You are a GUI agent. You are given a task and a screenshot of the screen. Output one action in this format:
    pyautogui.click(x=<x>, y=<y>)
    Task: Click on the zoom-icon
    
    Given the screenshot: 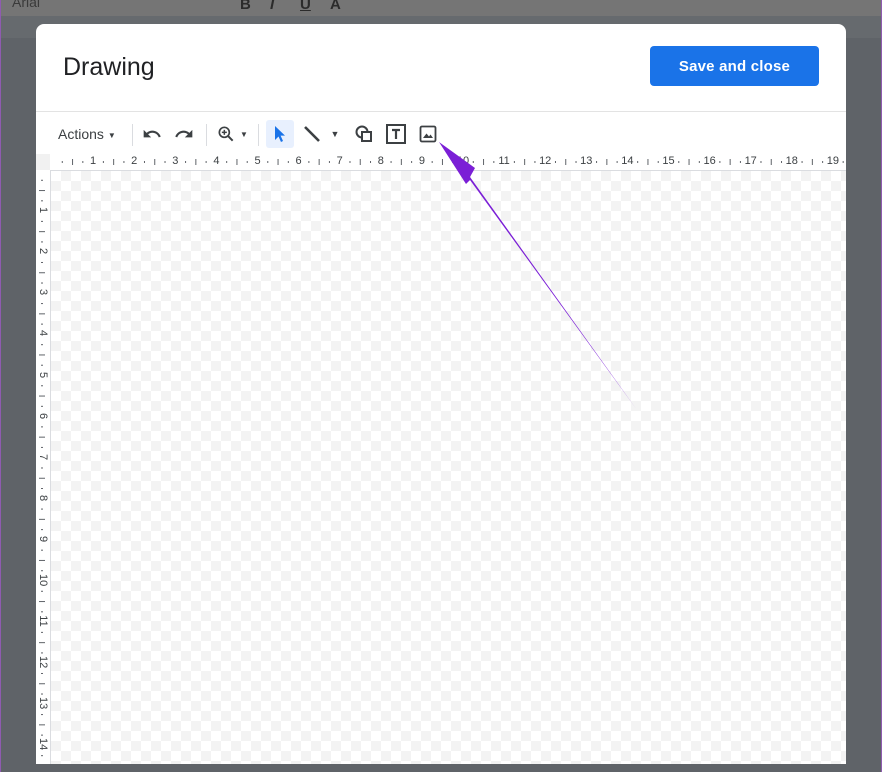 What is the action you would take?
    pyautogui.click(x=226, y=134)
    